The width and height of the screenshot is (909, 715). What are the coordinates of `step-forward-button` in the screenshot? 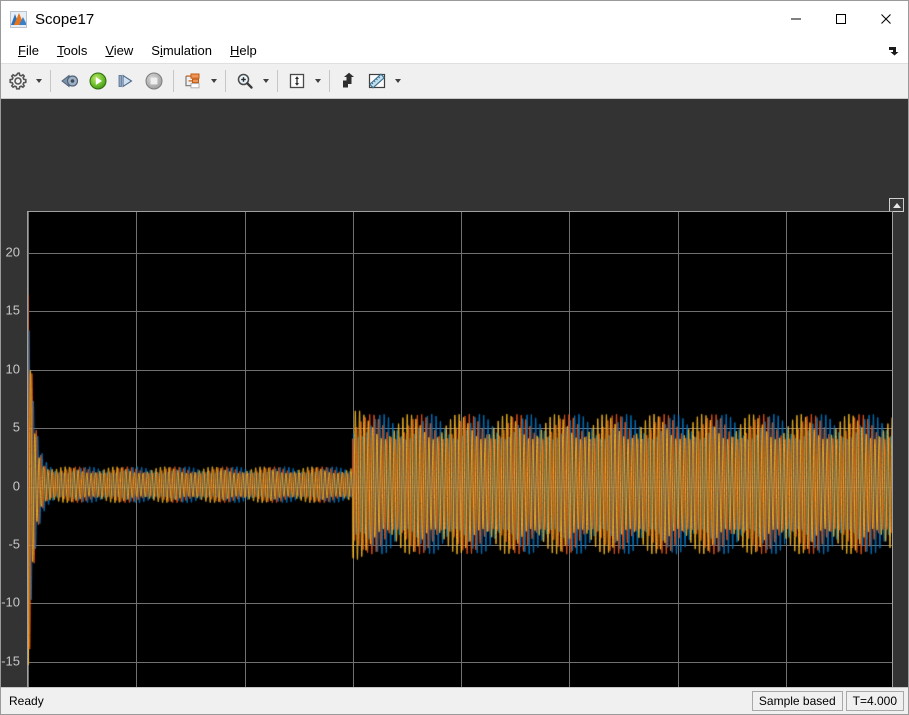 It's located at (126, 81).